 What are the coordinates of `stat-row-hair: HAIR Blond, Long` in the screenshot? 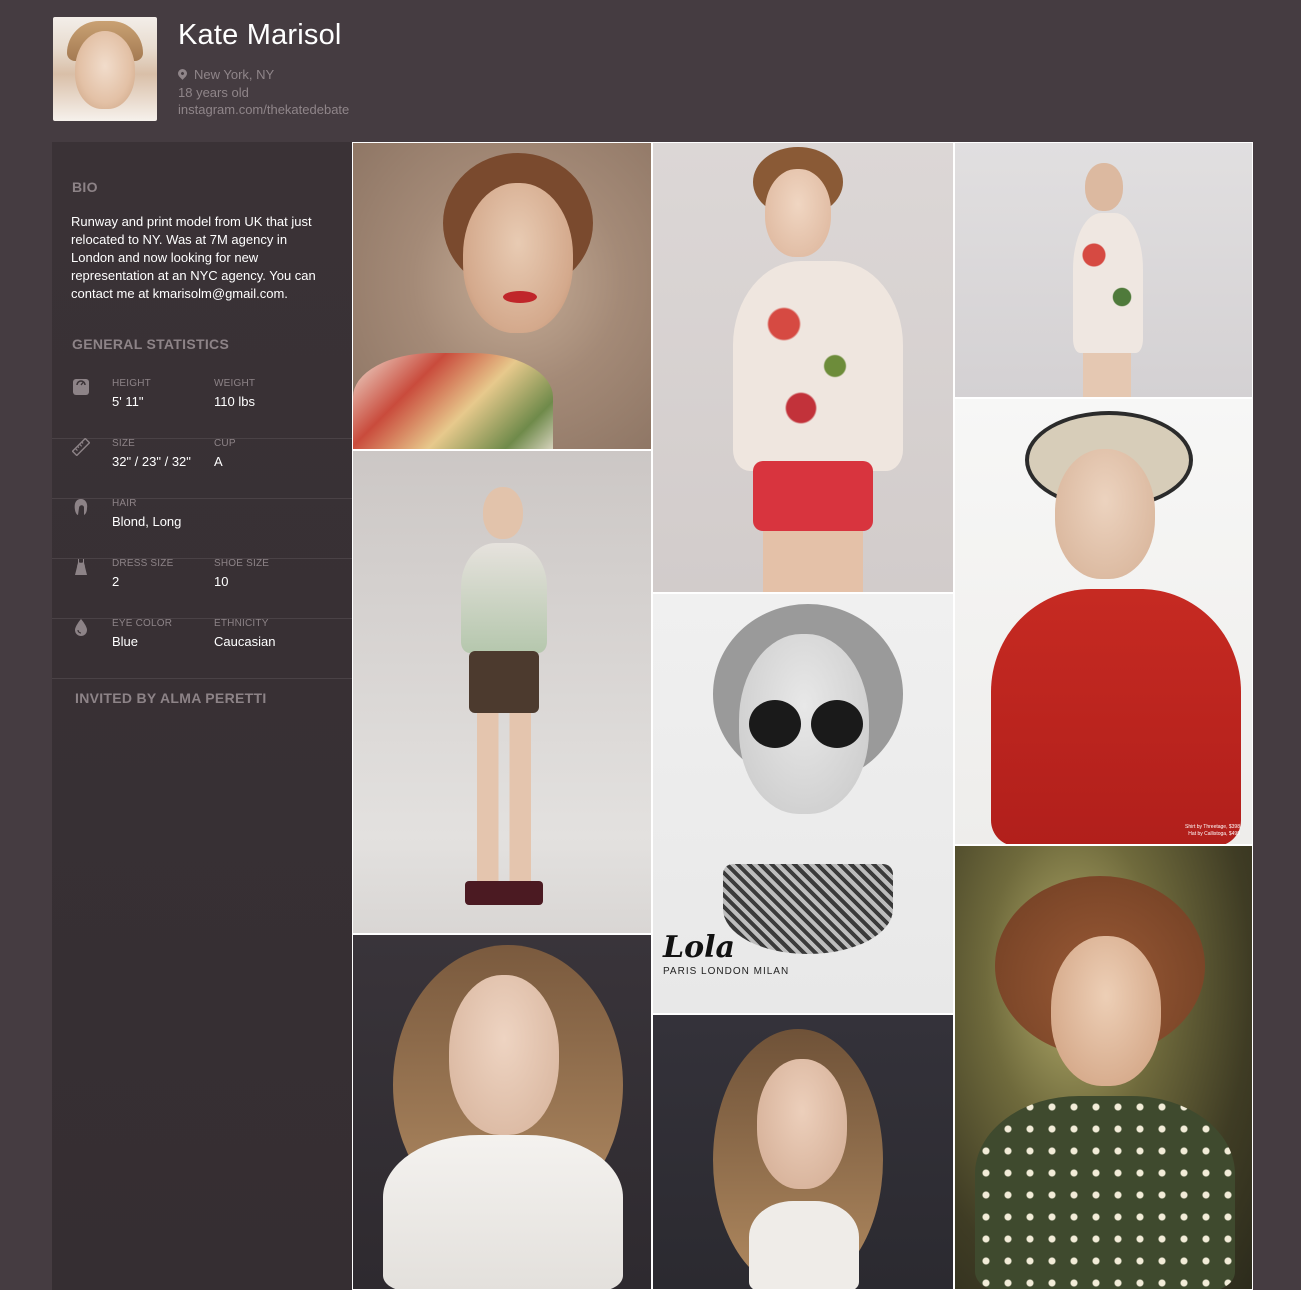 It's located at (202, 528).